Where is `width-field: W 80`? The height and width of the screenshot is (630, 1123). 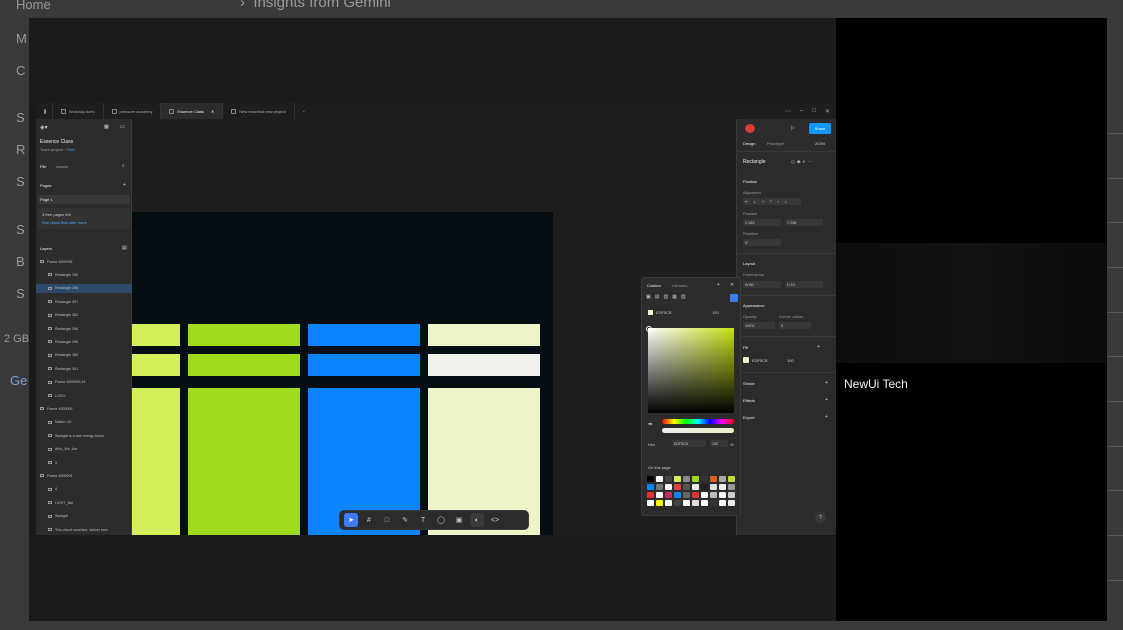
width-field: W 80 is located at coordinates (762, 284).